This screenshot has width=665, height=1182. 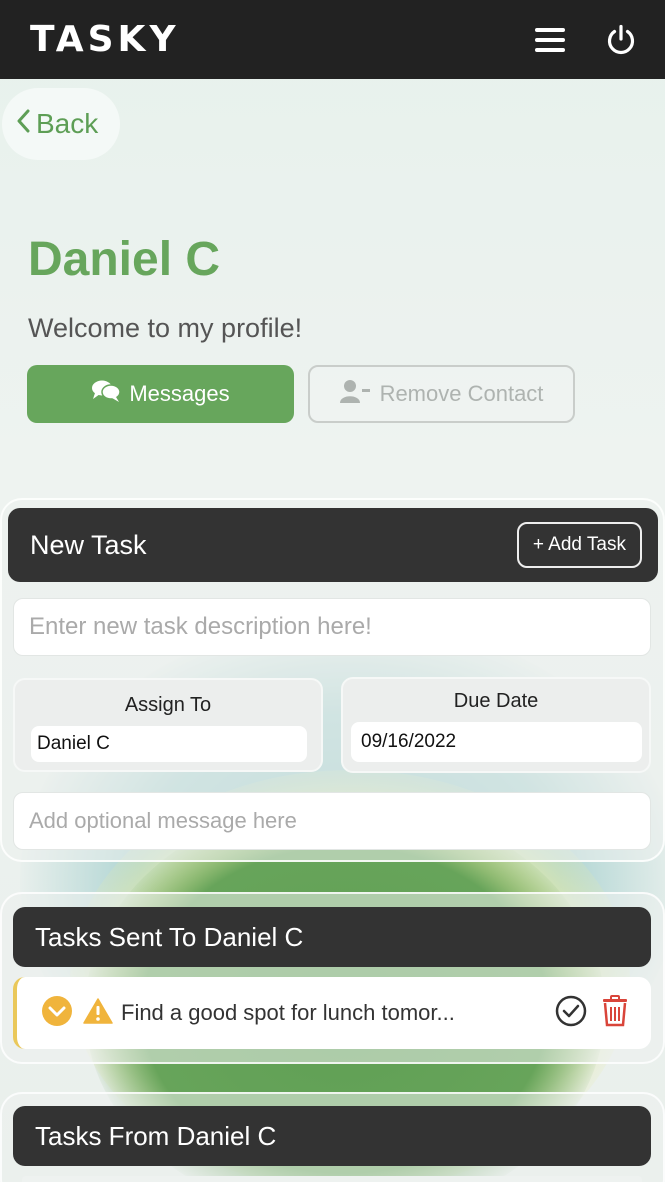 What do you see at coordinates (332, 937) in the screenshot?
I see `tasks-sent-header: Tasks Sent To Daniel C` at bounding box center [332, 937].